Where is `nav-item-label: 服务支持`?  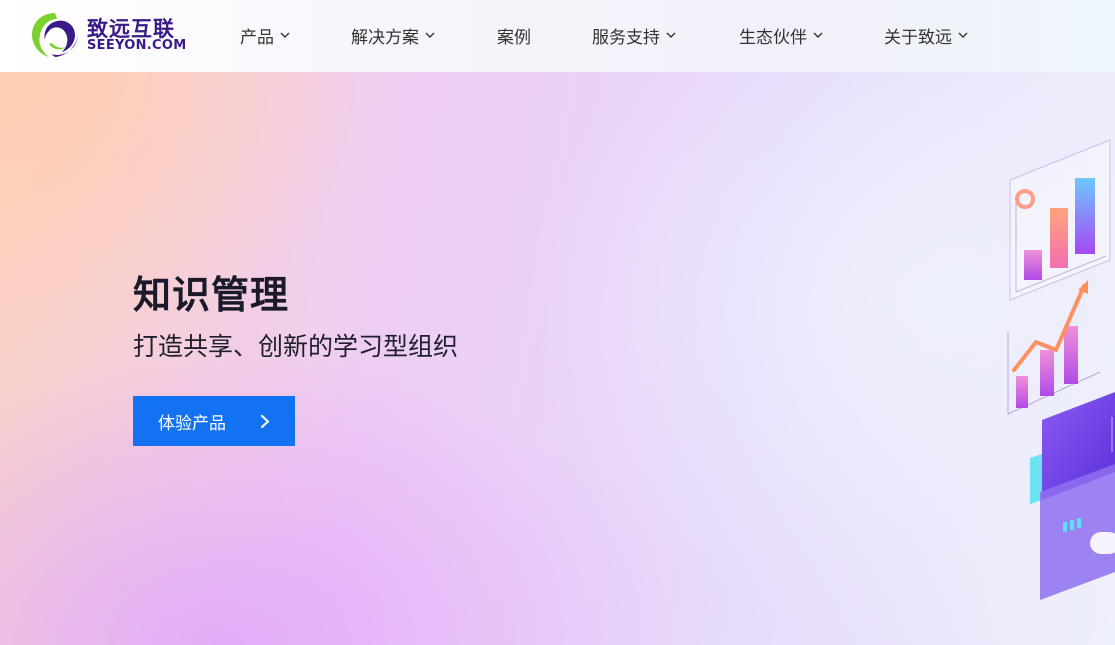 nav-item-label: 服务支持 is located at coordinates (626, 37).